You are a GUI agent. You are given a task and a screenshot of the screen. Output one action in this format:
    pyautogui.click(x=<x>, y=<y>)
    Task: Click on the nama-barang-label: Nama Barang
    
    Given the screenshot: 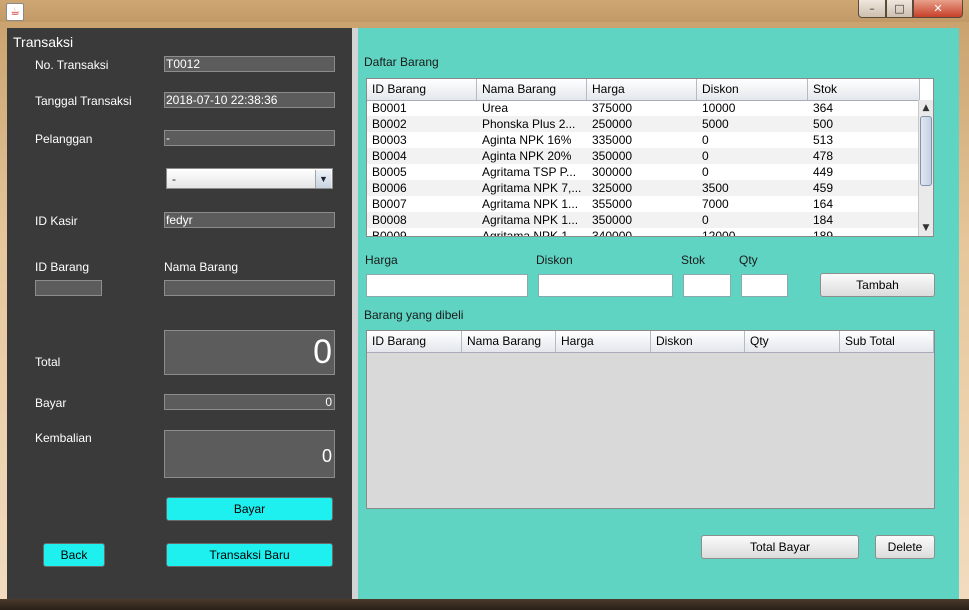 What is the action you would take?
    pyautogui.click(x=201, y=267)
    